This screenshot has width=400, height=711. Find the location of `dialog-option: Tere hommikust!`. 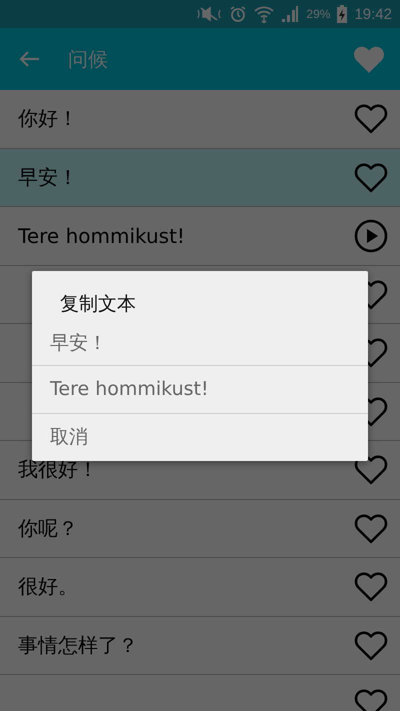

dialog-option: Tere hommikust! is located at coordinates (200, 389).